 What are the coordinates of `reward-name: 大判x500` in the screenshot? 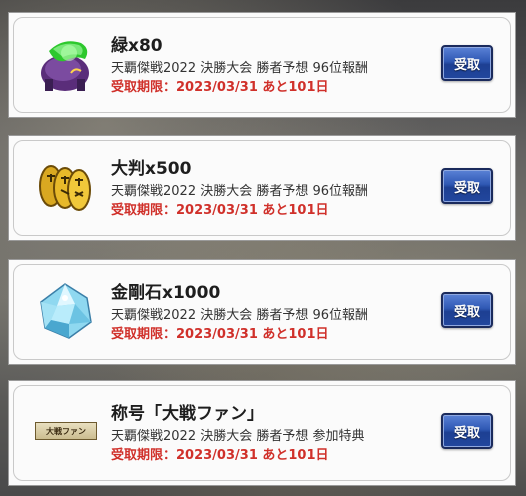 It's located at (151, 169).